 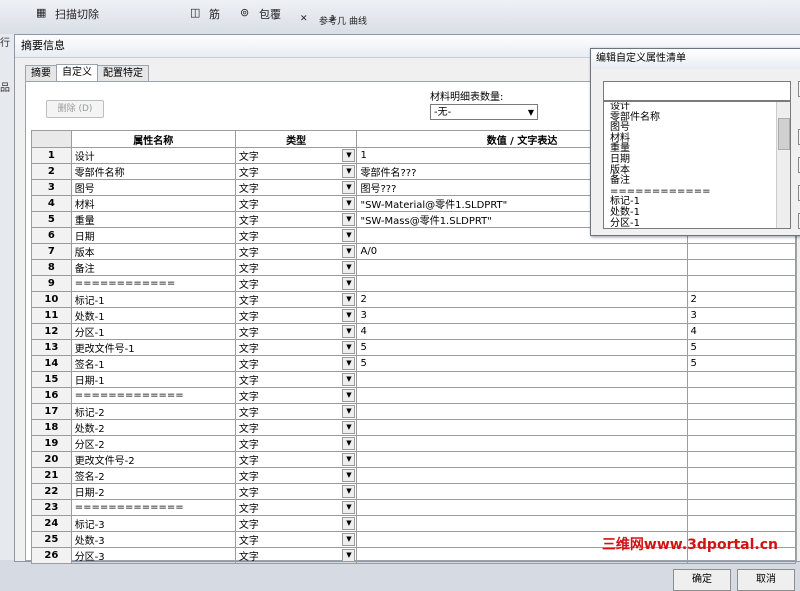 I want to click on scrollbar-thumb, so click(x=784, y=134).